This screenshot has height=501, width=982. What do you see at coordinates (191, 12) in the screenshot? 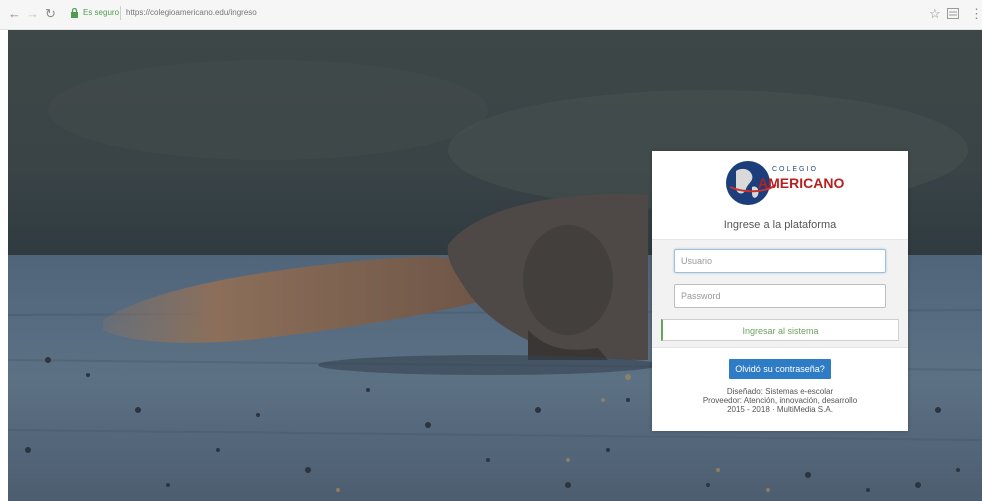
I see `address-bar: https://colegioamericano.edu/ingreso` at bounding box center [191, 12].